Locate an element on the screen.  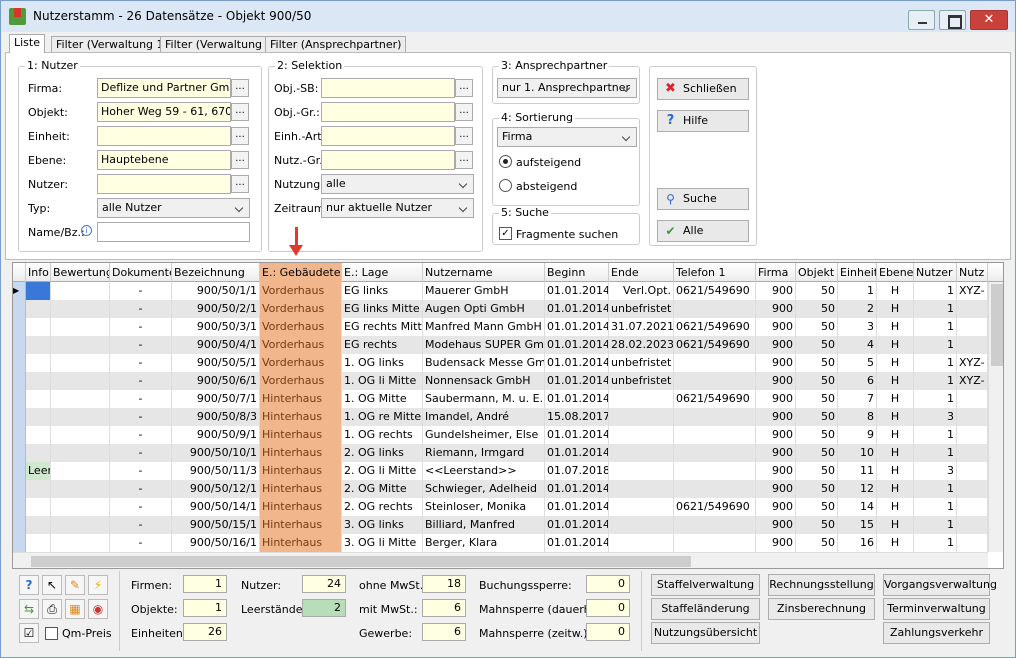
table-cell: Schwieger, Adelheid is located at coordinates (484, 489).